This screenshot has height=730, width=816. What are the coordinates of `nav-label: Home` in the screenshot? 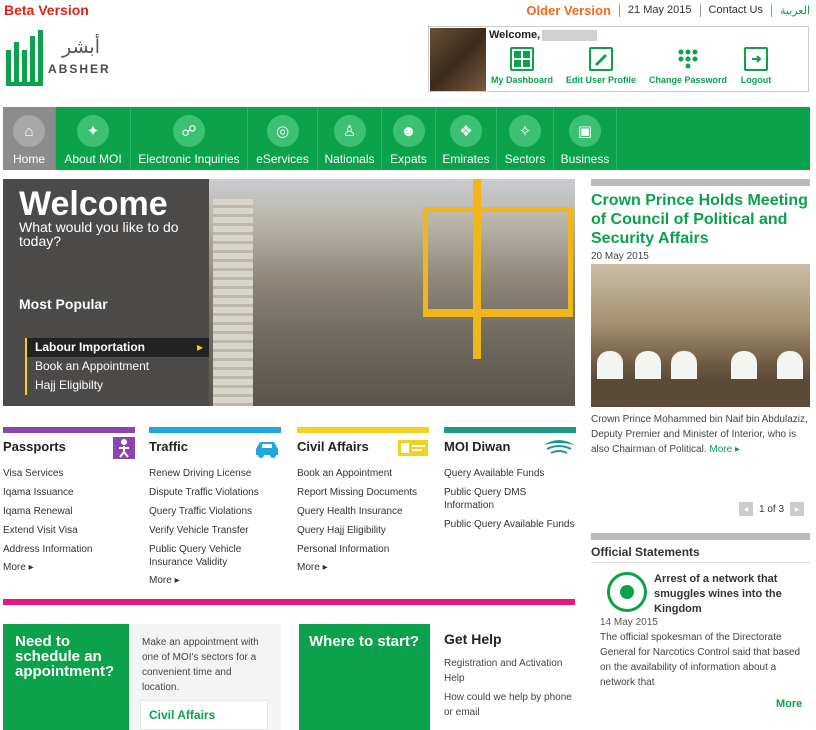 It's located at (28, 159).